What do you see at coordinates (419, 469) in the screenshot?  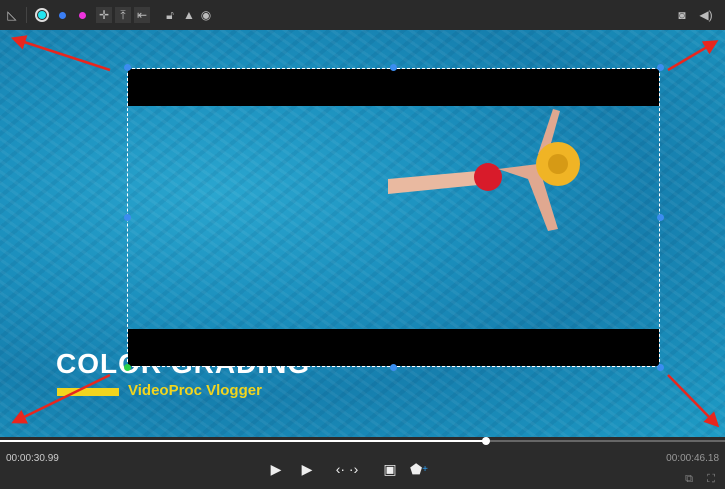 I see `add-marker-icon: ⬟ +` at bounding box center [419, 469].